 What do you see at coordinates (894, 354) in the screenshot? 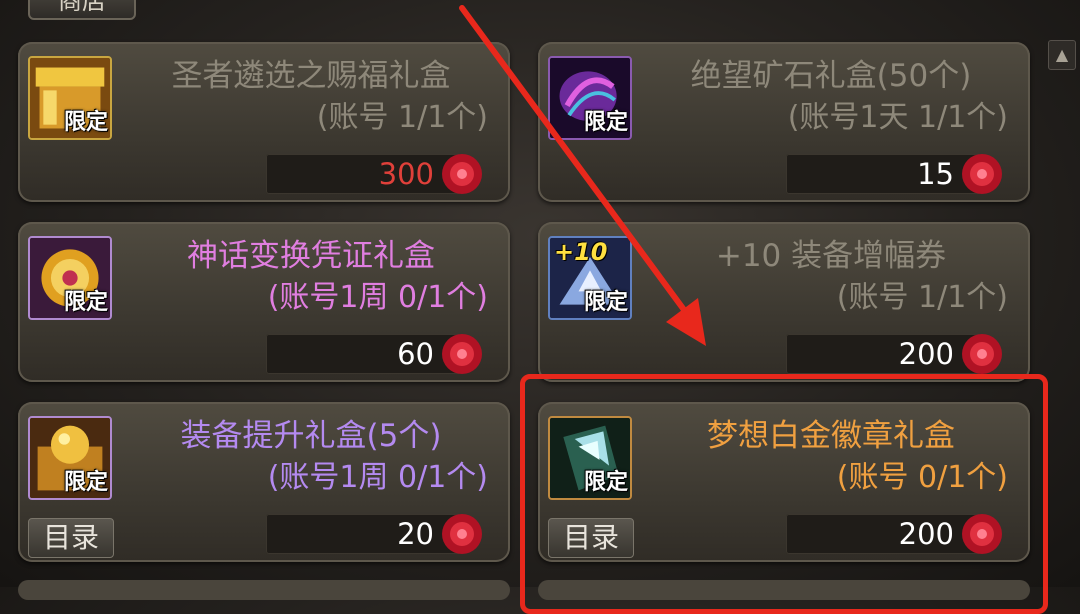
I see `price-box: 200` at bounding box center [894, 354].